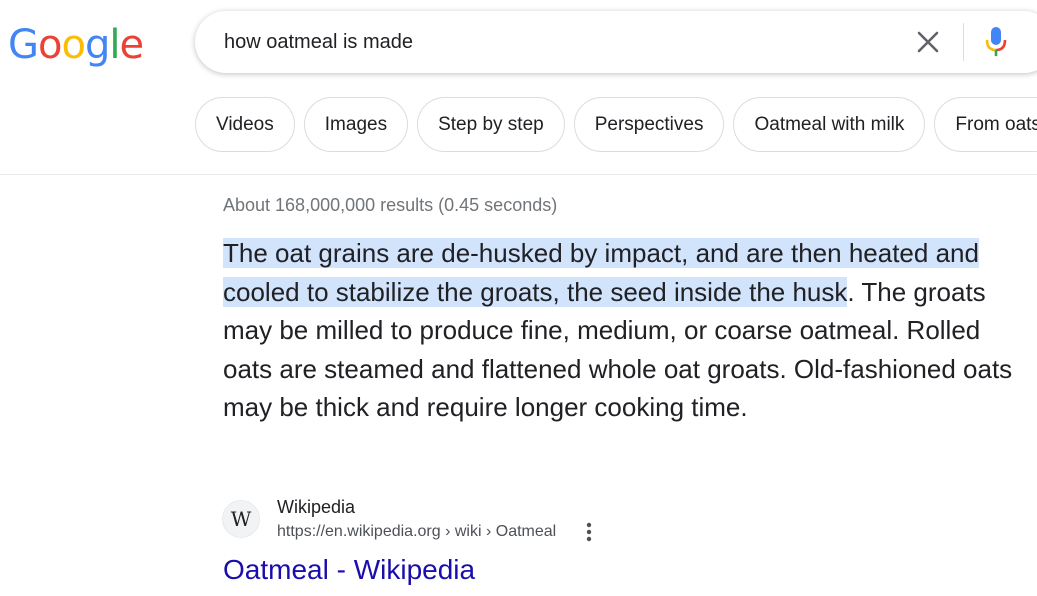  I want to click on search-divider, so click(963, 42).